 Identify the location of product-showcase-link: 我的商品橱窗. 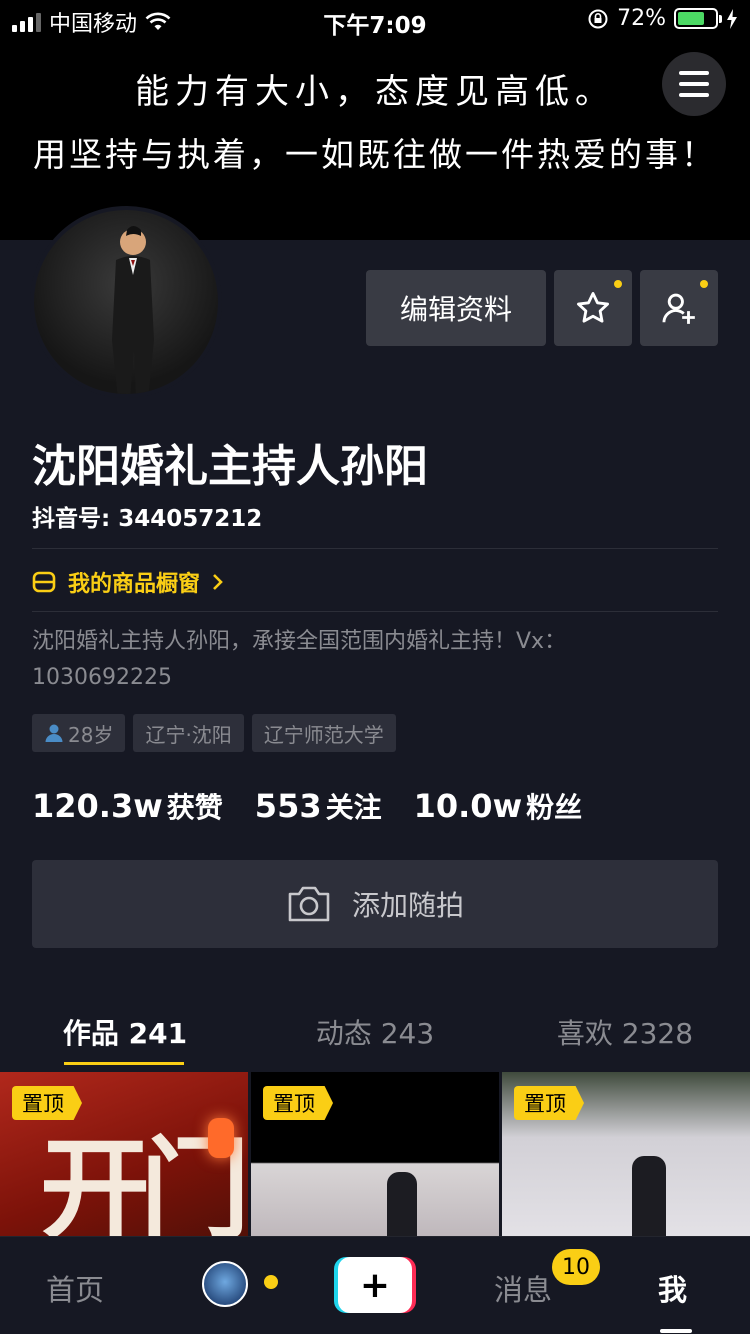
(128, 582).